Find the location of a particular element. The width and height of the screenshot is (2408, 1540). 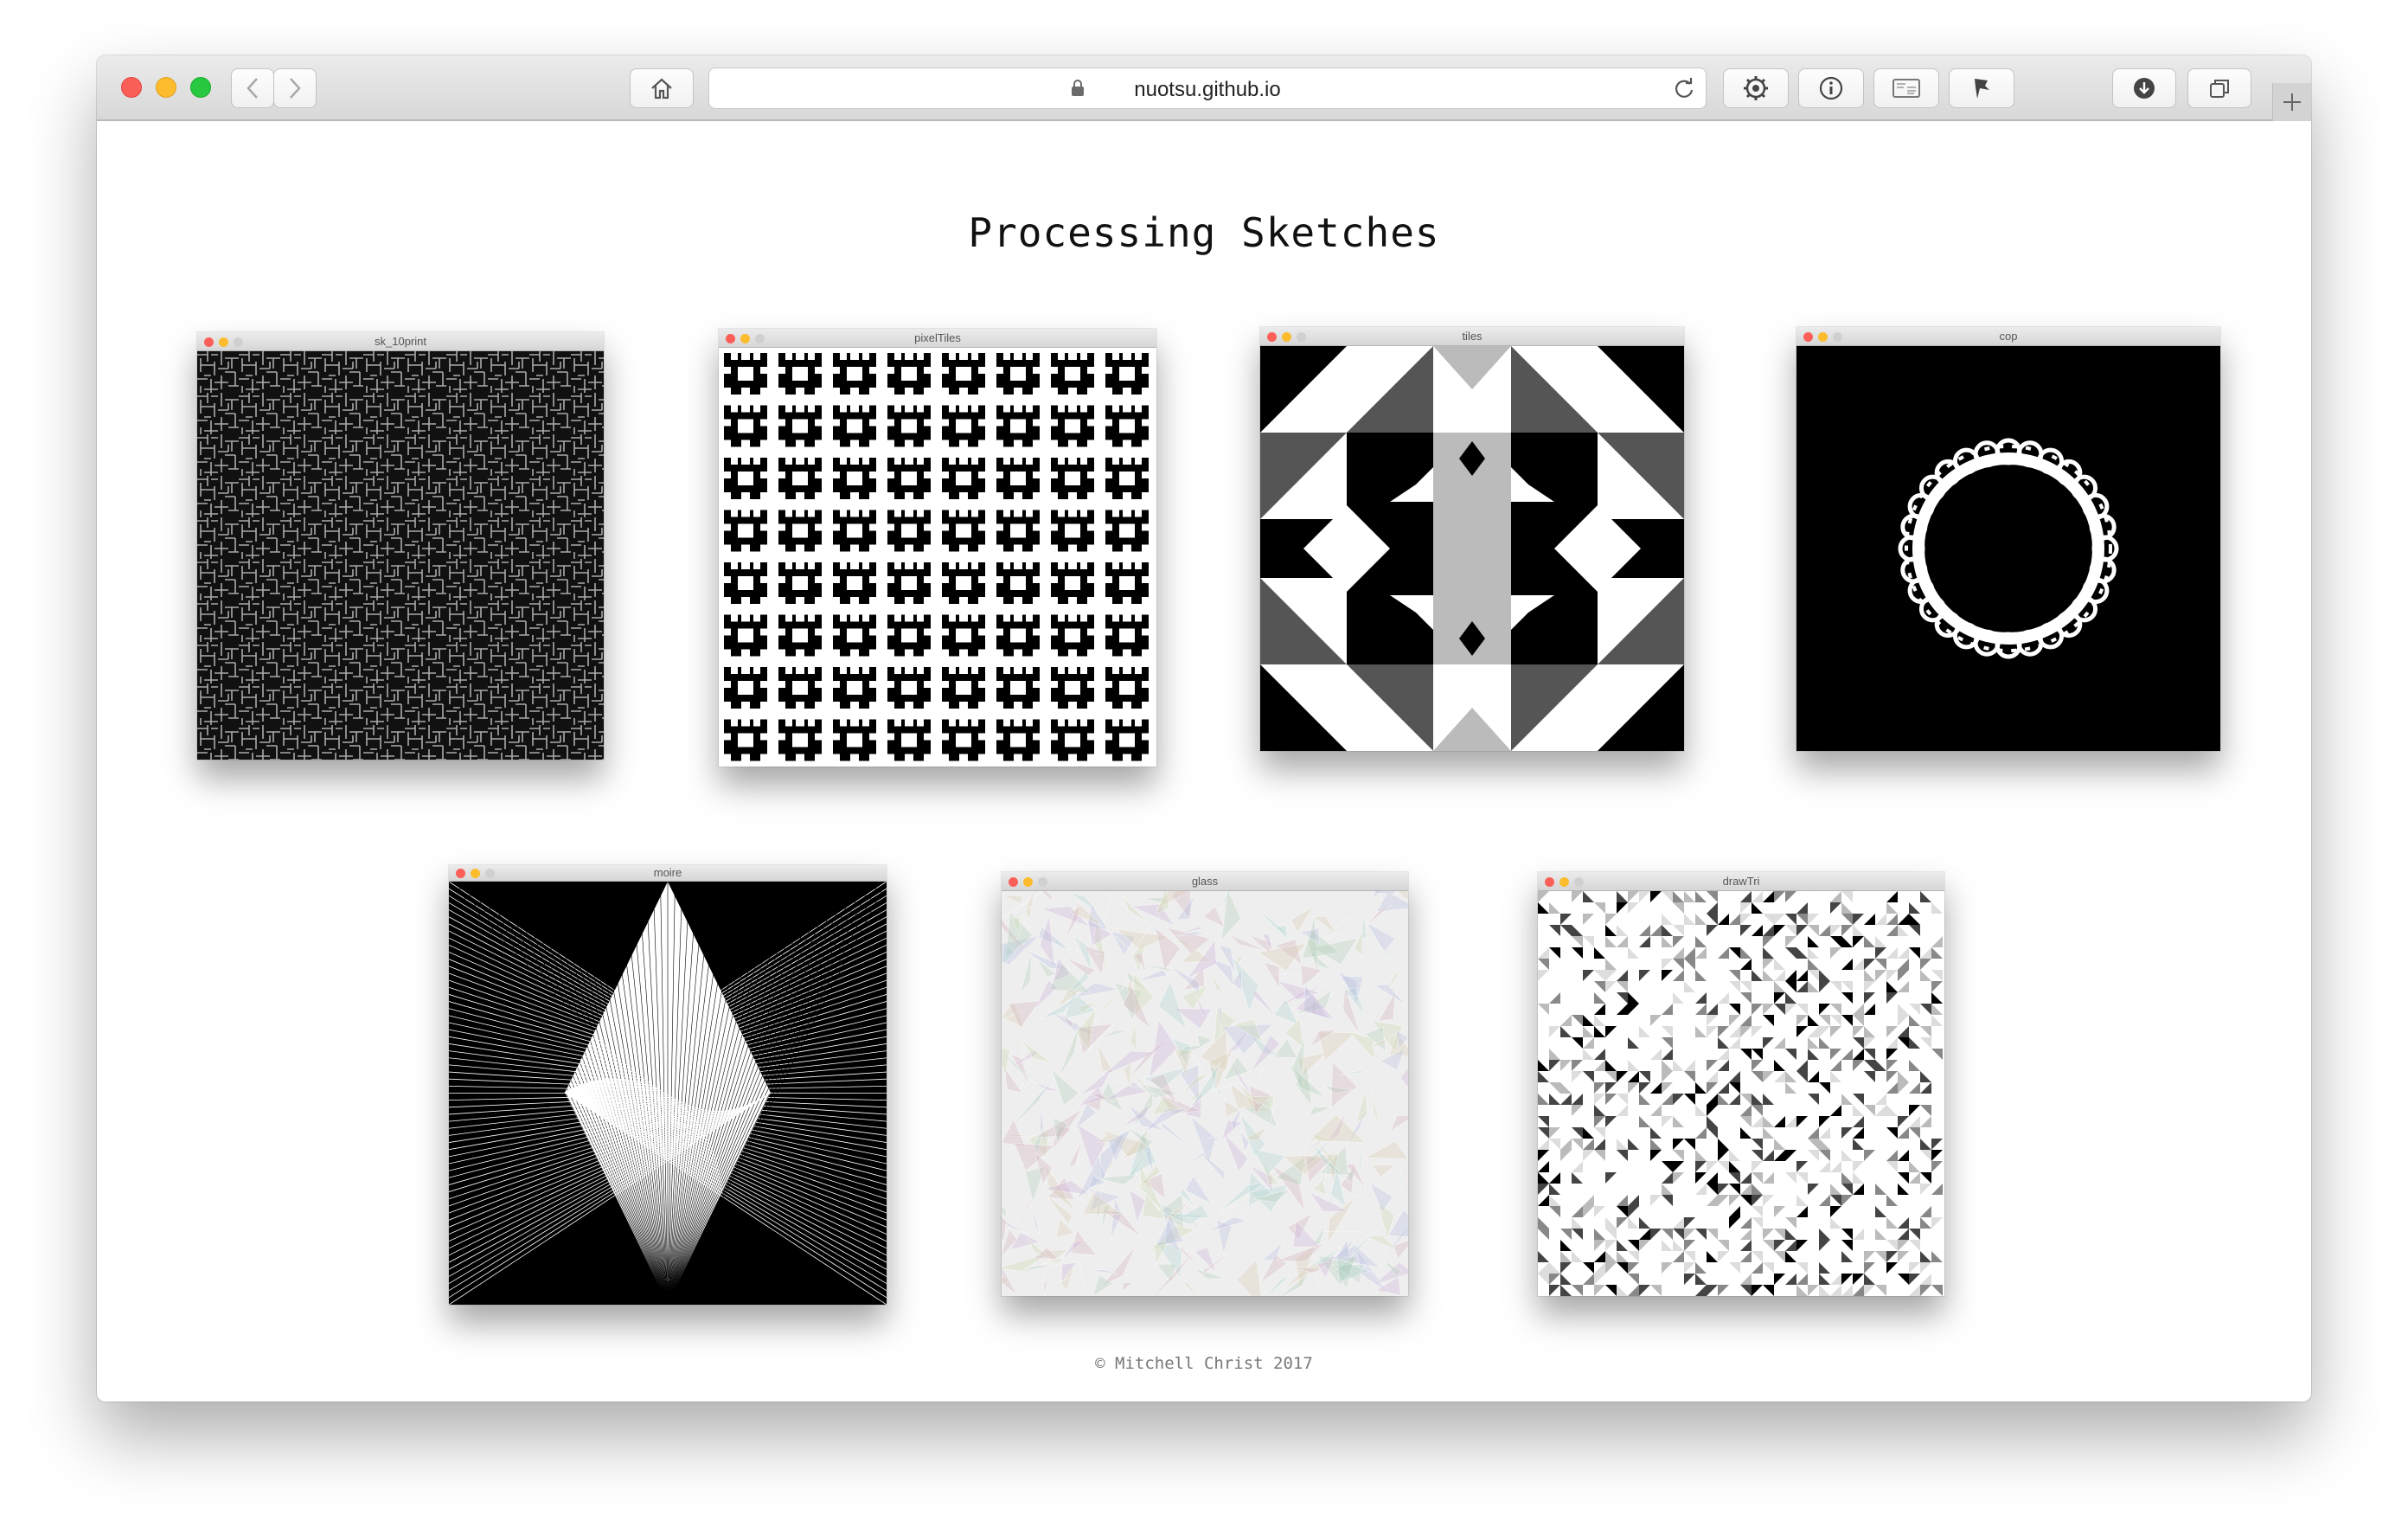

sketch-canvas-glass is located at coordinates (1205, 1093).